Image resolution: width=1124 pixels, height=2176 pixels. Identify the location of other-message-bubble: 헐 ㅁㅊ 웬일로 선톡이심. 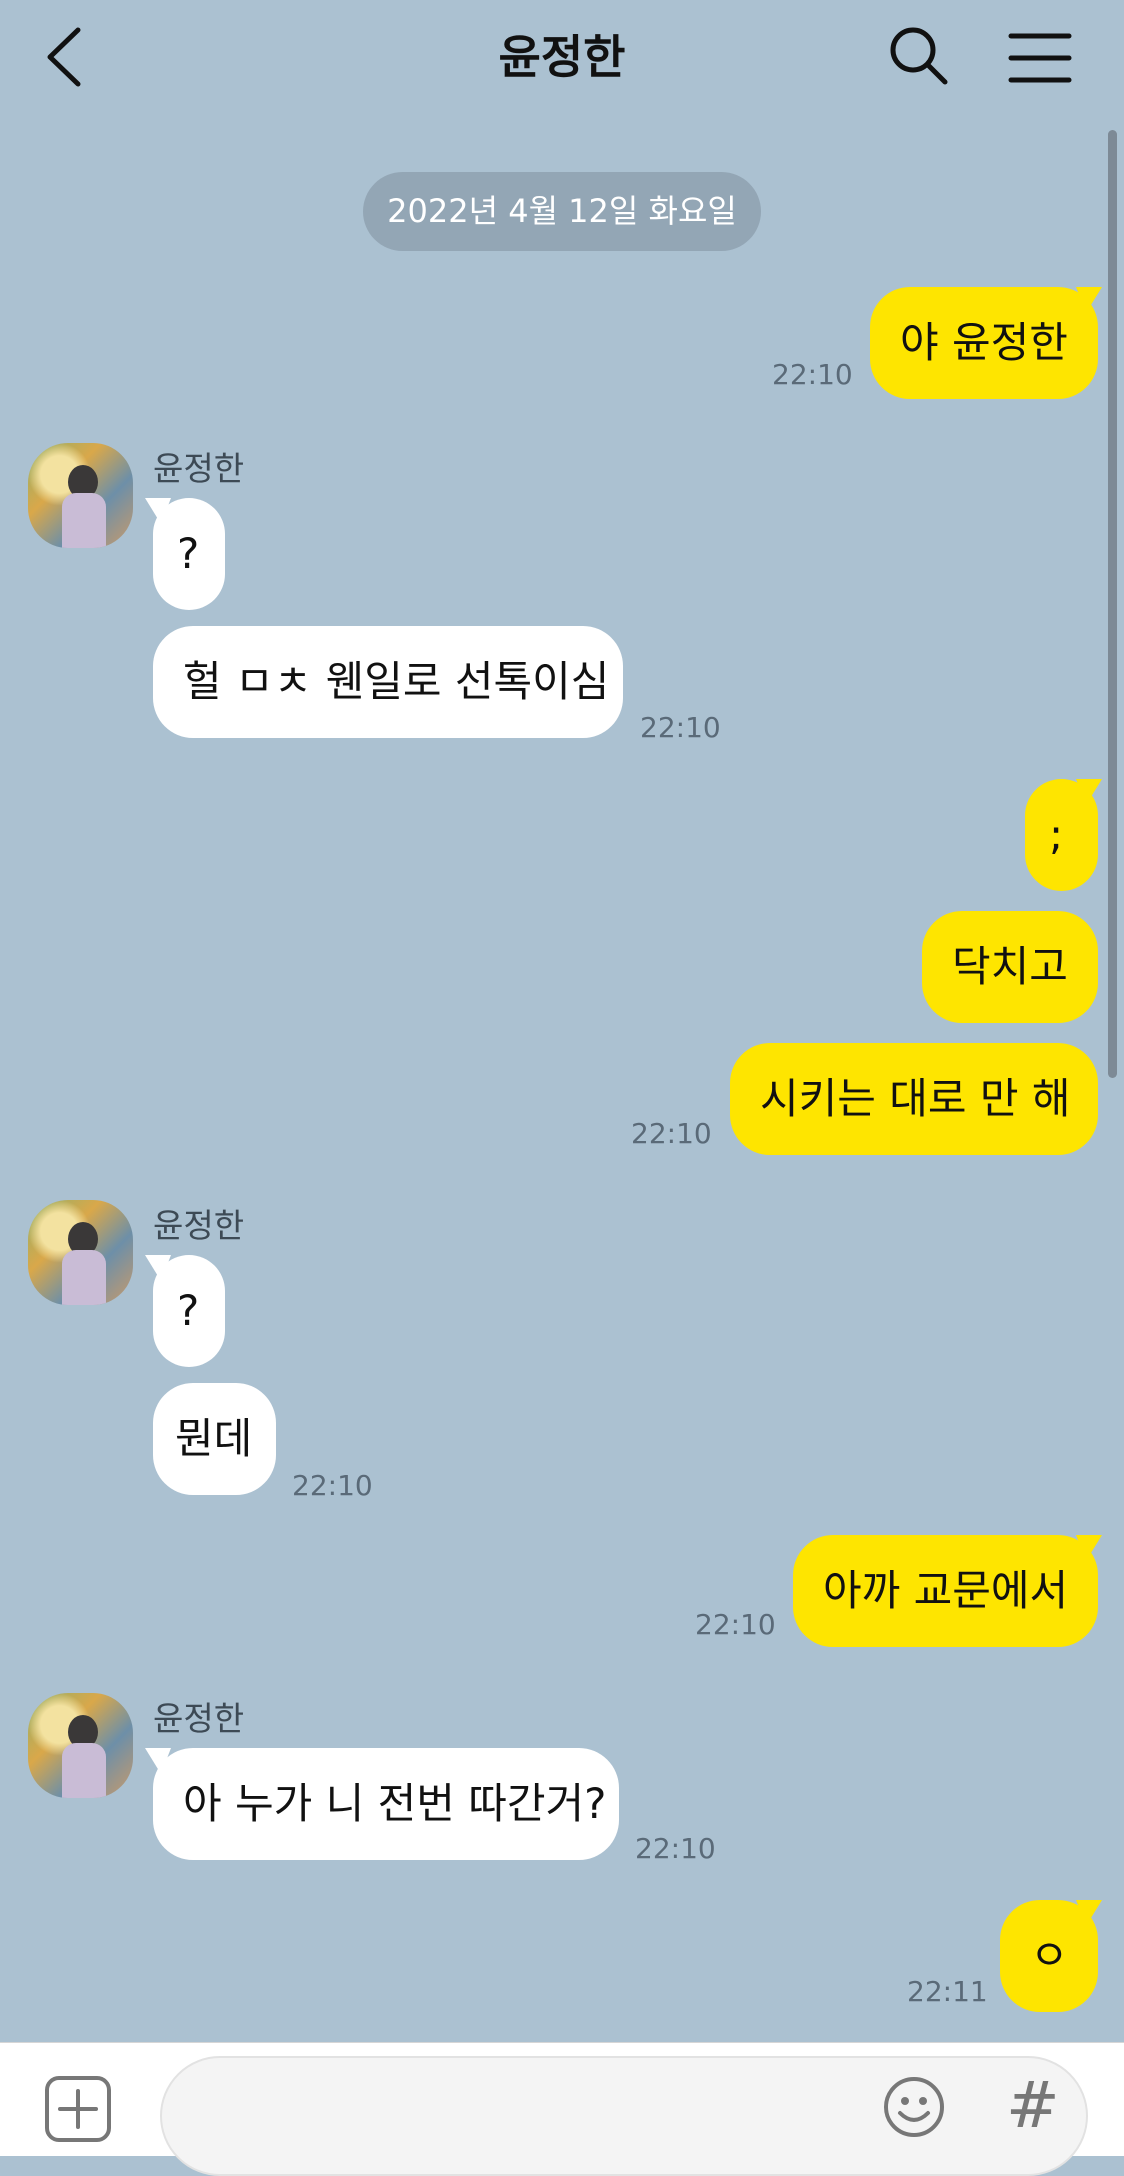
(388, 682).